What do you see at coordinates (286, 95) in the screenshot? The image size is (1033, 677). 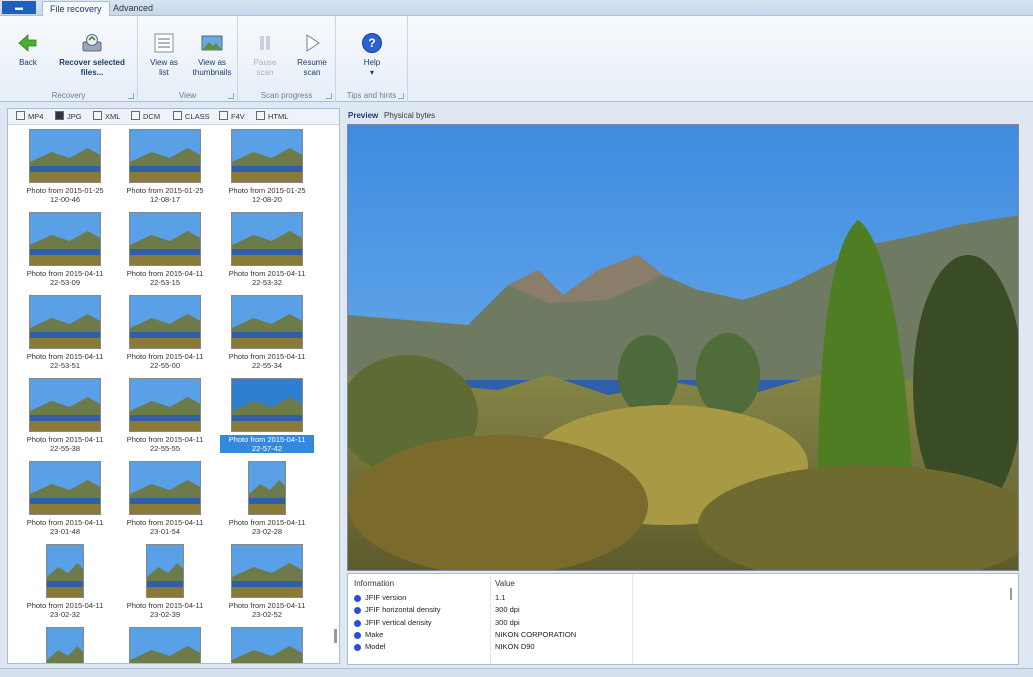 I see `group-label-scan-progress: Scan progress` at bounding box center [286, 95].